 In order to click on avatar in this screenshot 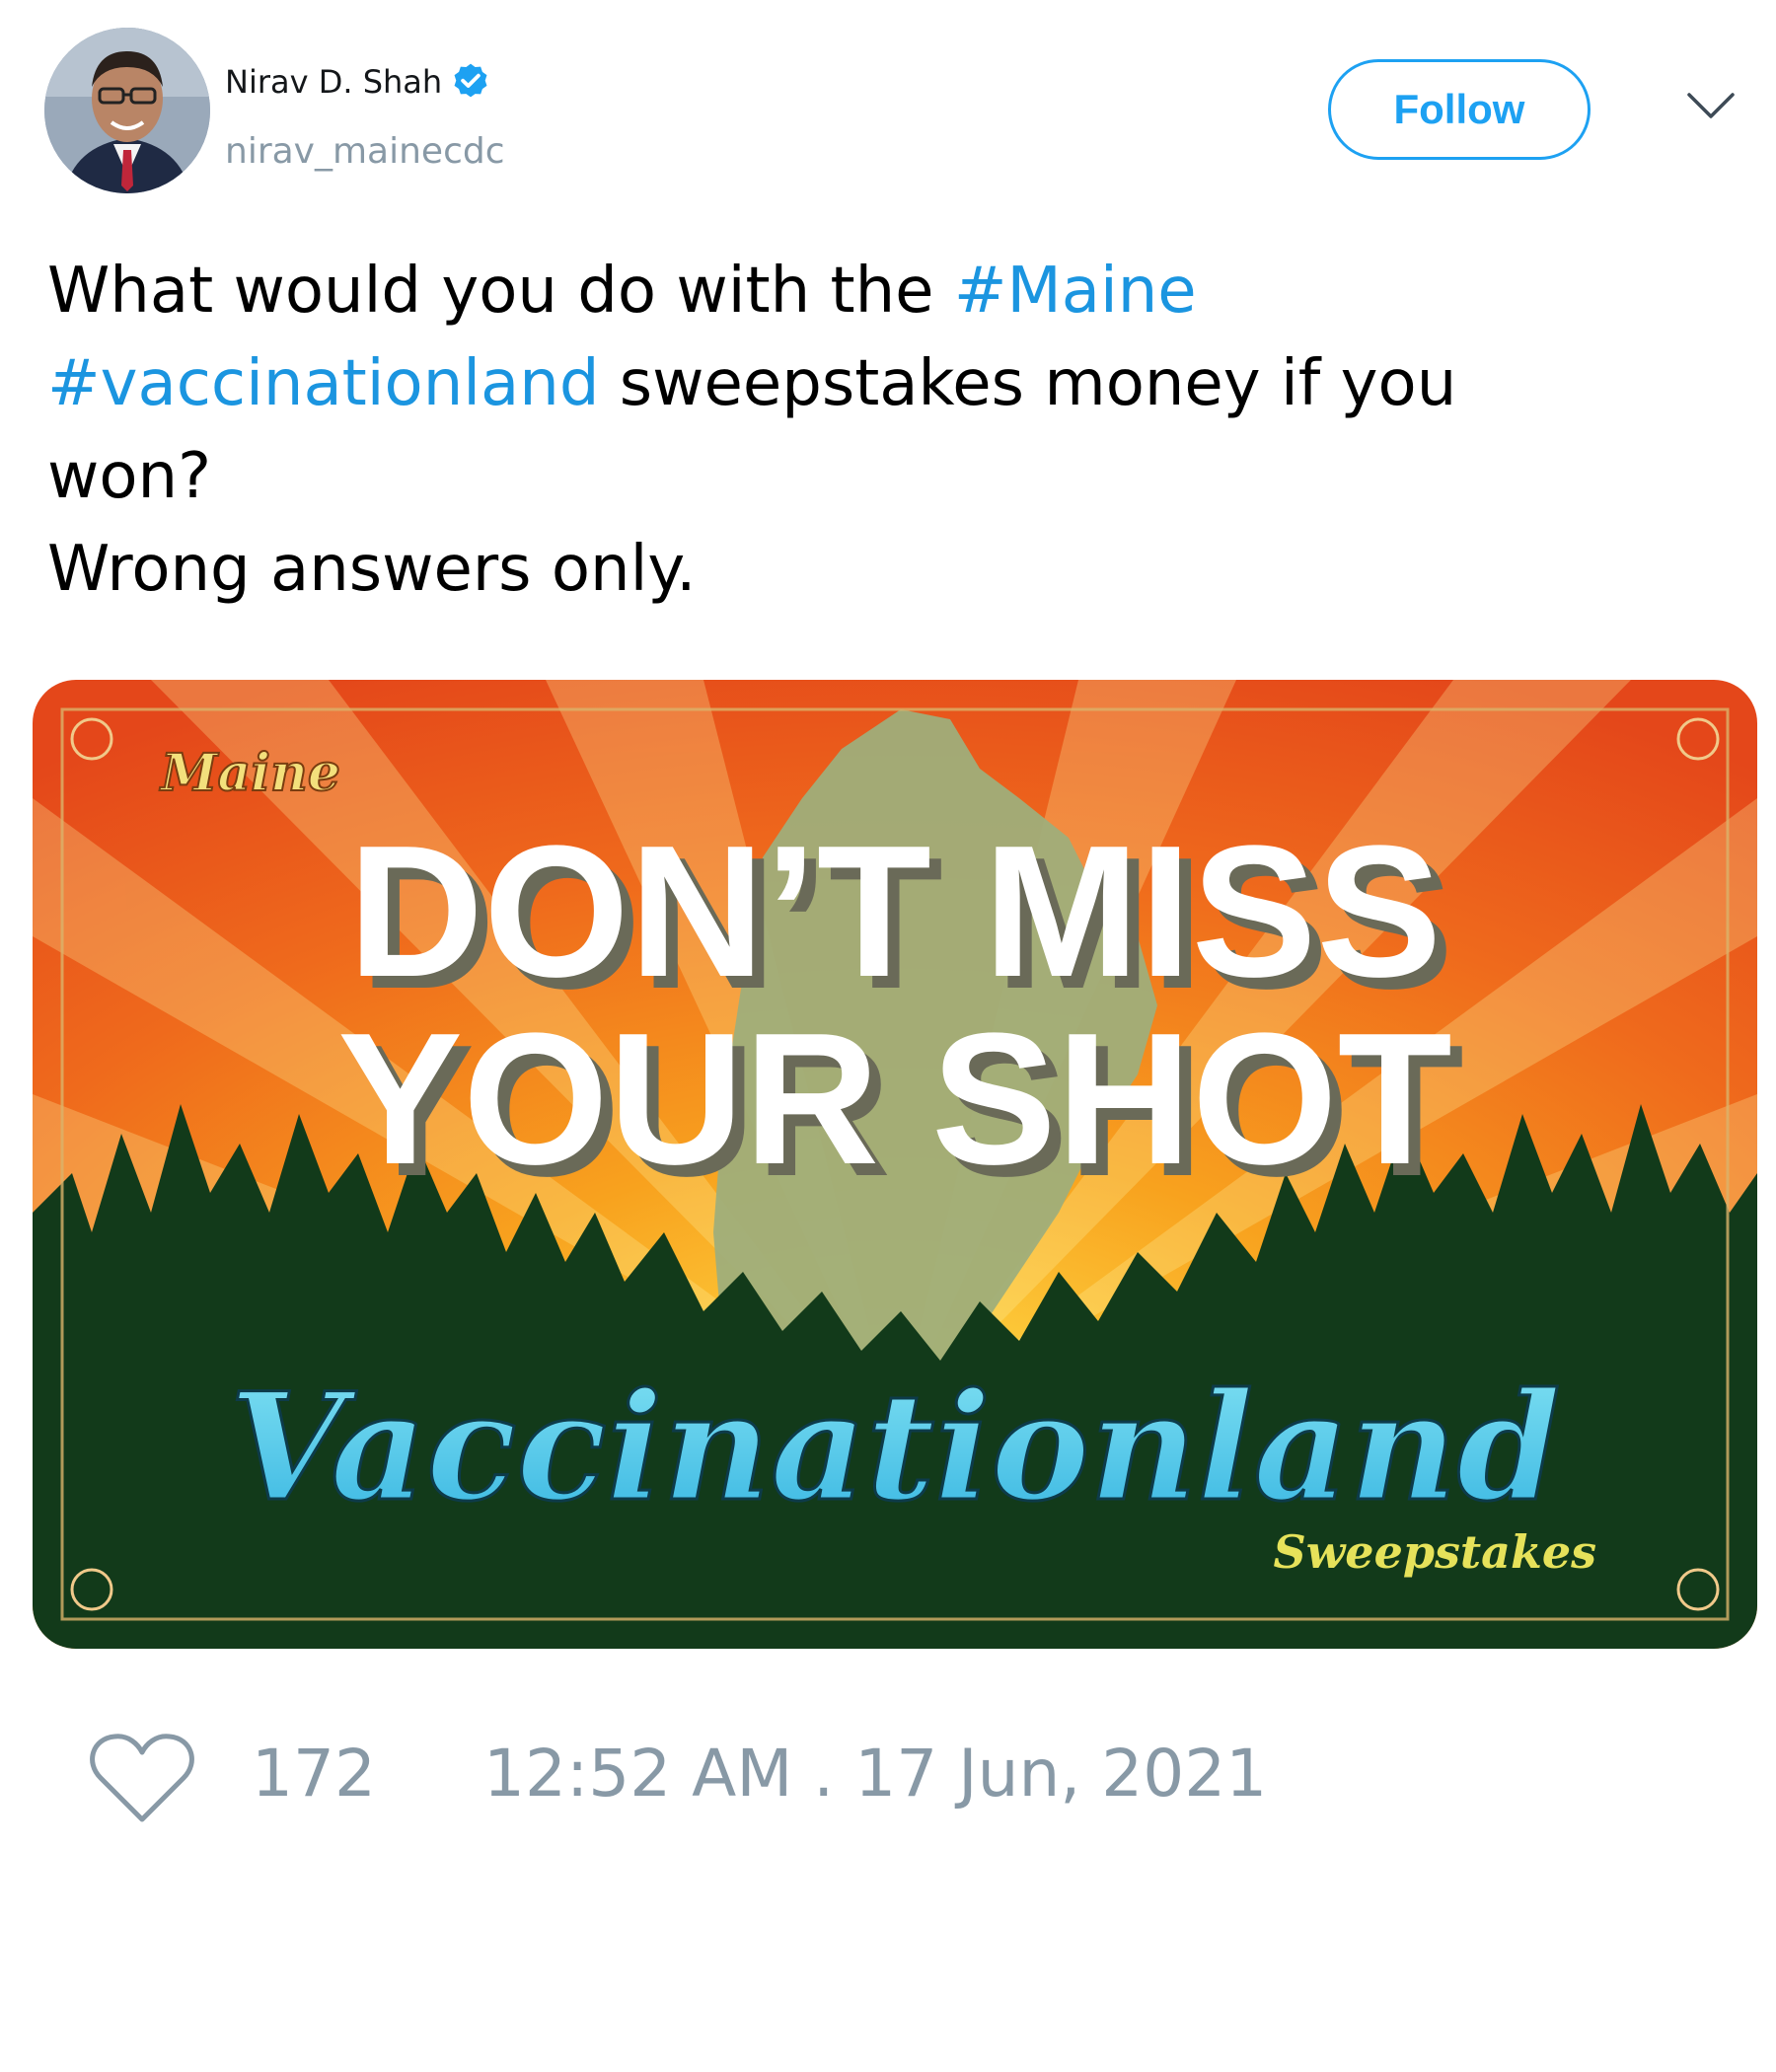, I will do `click(127, 111)`.